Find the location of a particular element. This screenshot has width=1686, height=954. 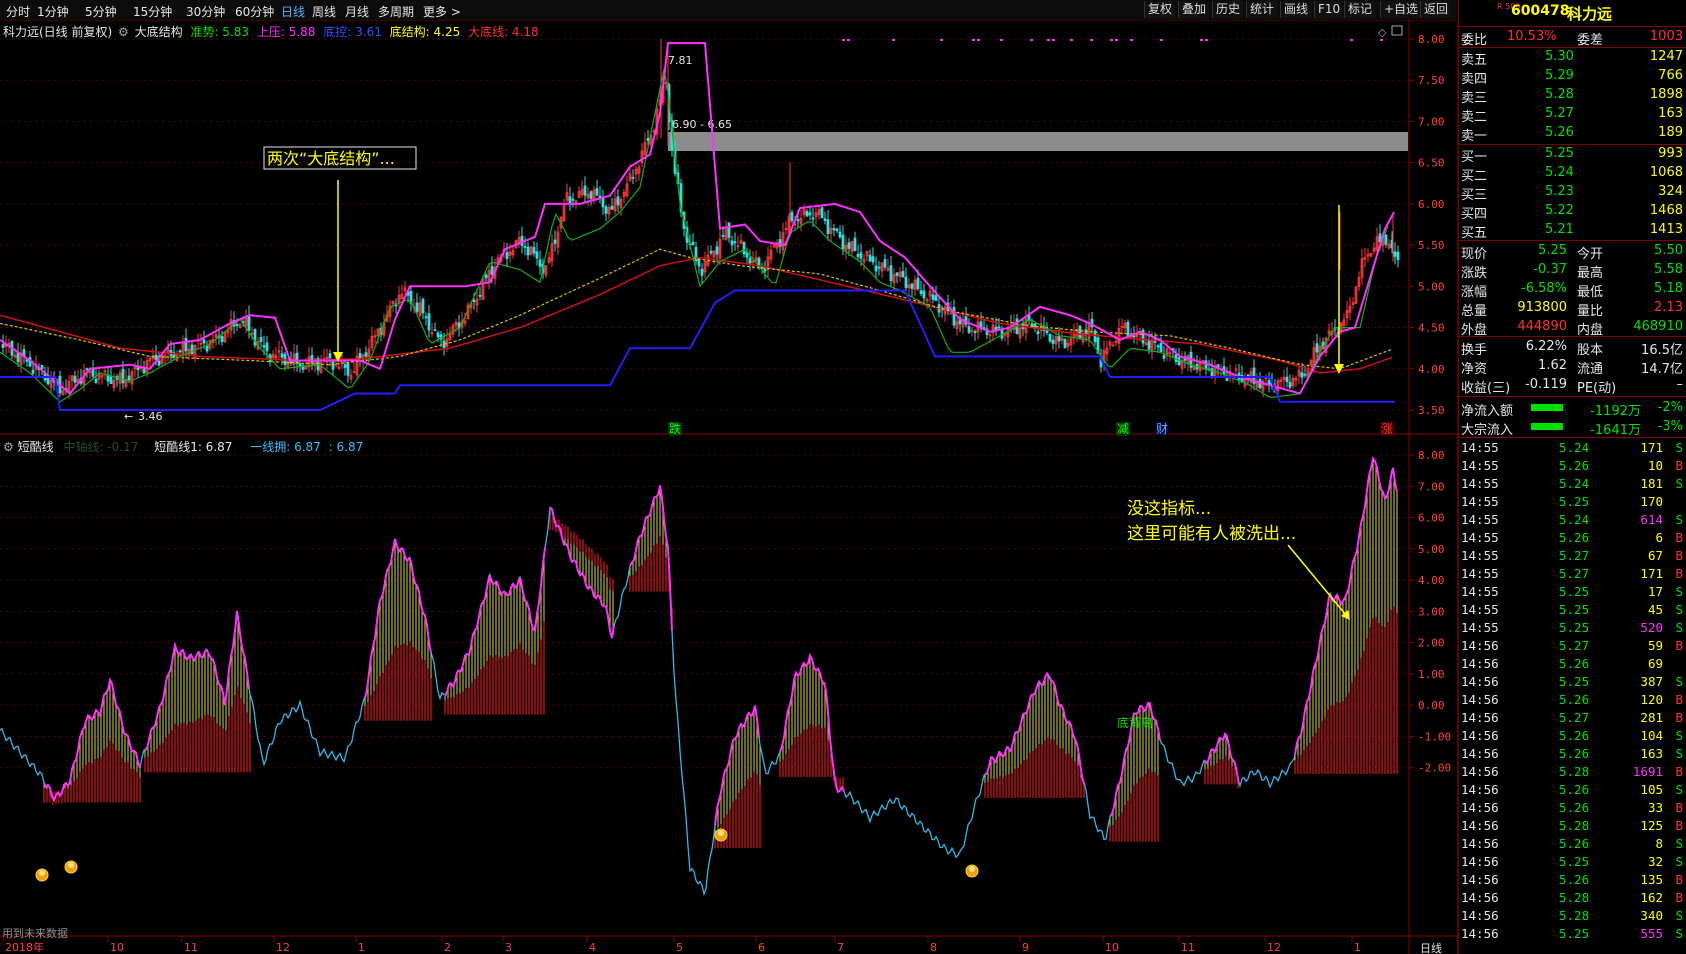

price-axis-tick: 7.00 is located at coordinates (1431, 121).